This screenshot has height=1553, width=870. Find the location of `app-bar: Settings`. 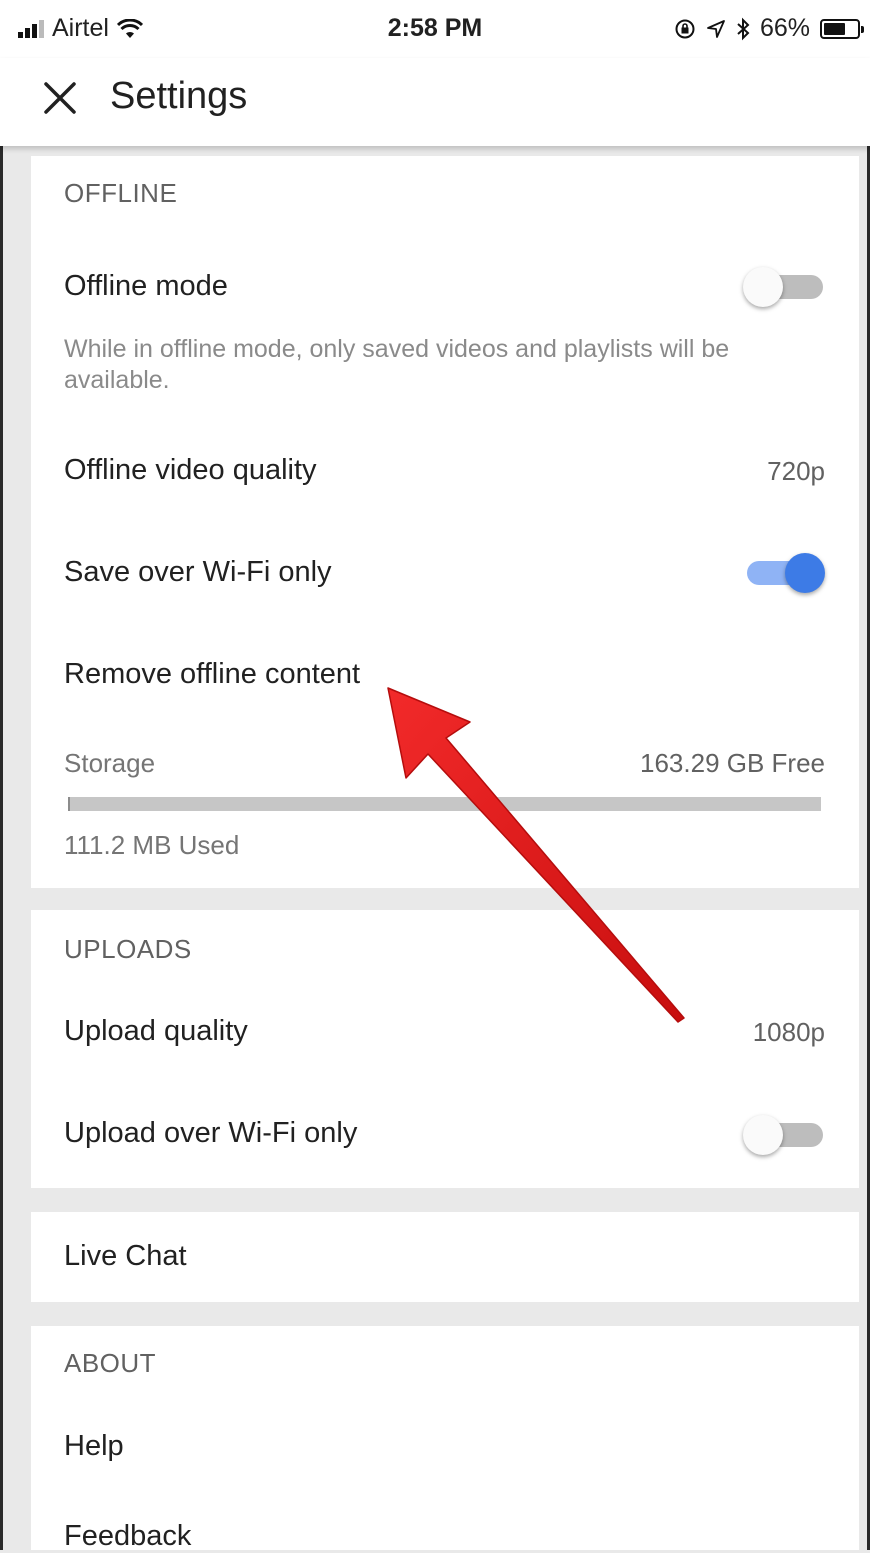

app-bar: Settings is located at coordinates (435, 102).